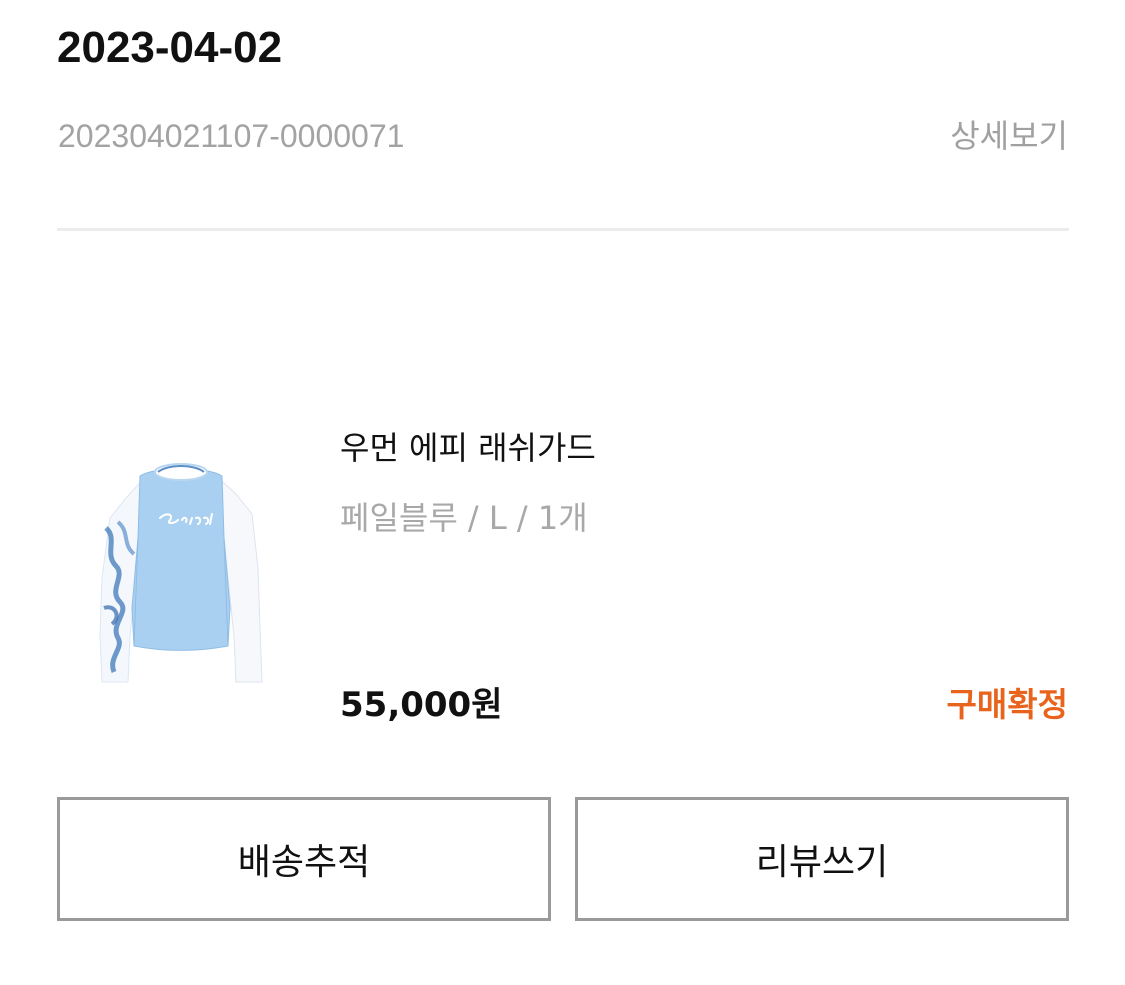  Describe the element at coordinates (563, 229) in the screenshot. I see `divider` at that location.